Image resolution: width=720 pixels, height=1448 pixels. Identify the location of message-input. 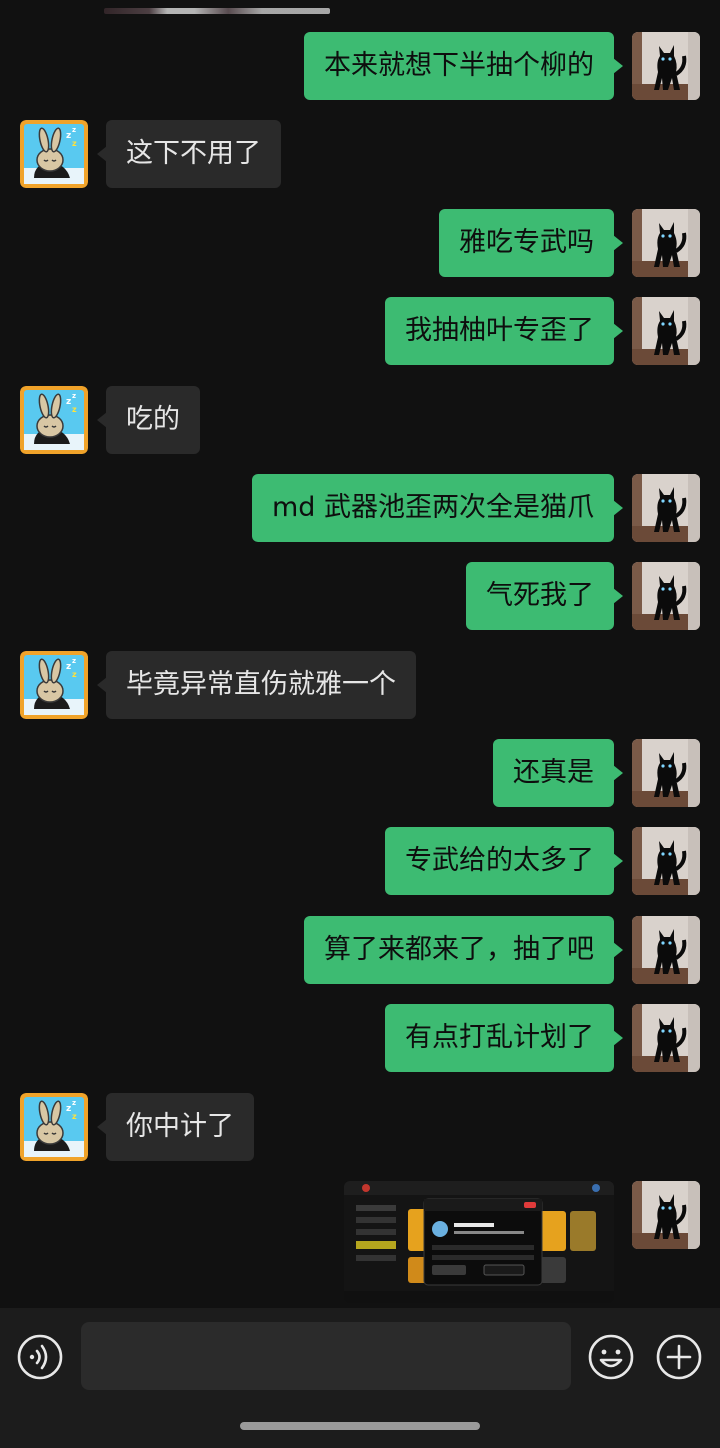
(326, 1356).